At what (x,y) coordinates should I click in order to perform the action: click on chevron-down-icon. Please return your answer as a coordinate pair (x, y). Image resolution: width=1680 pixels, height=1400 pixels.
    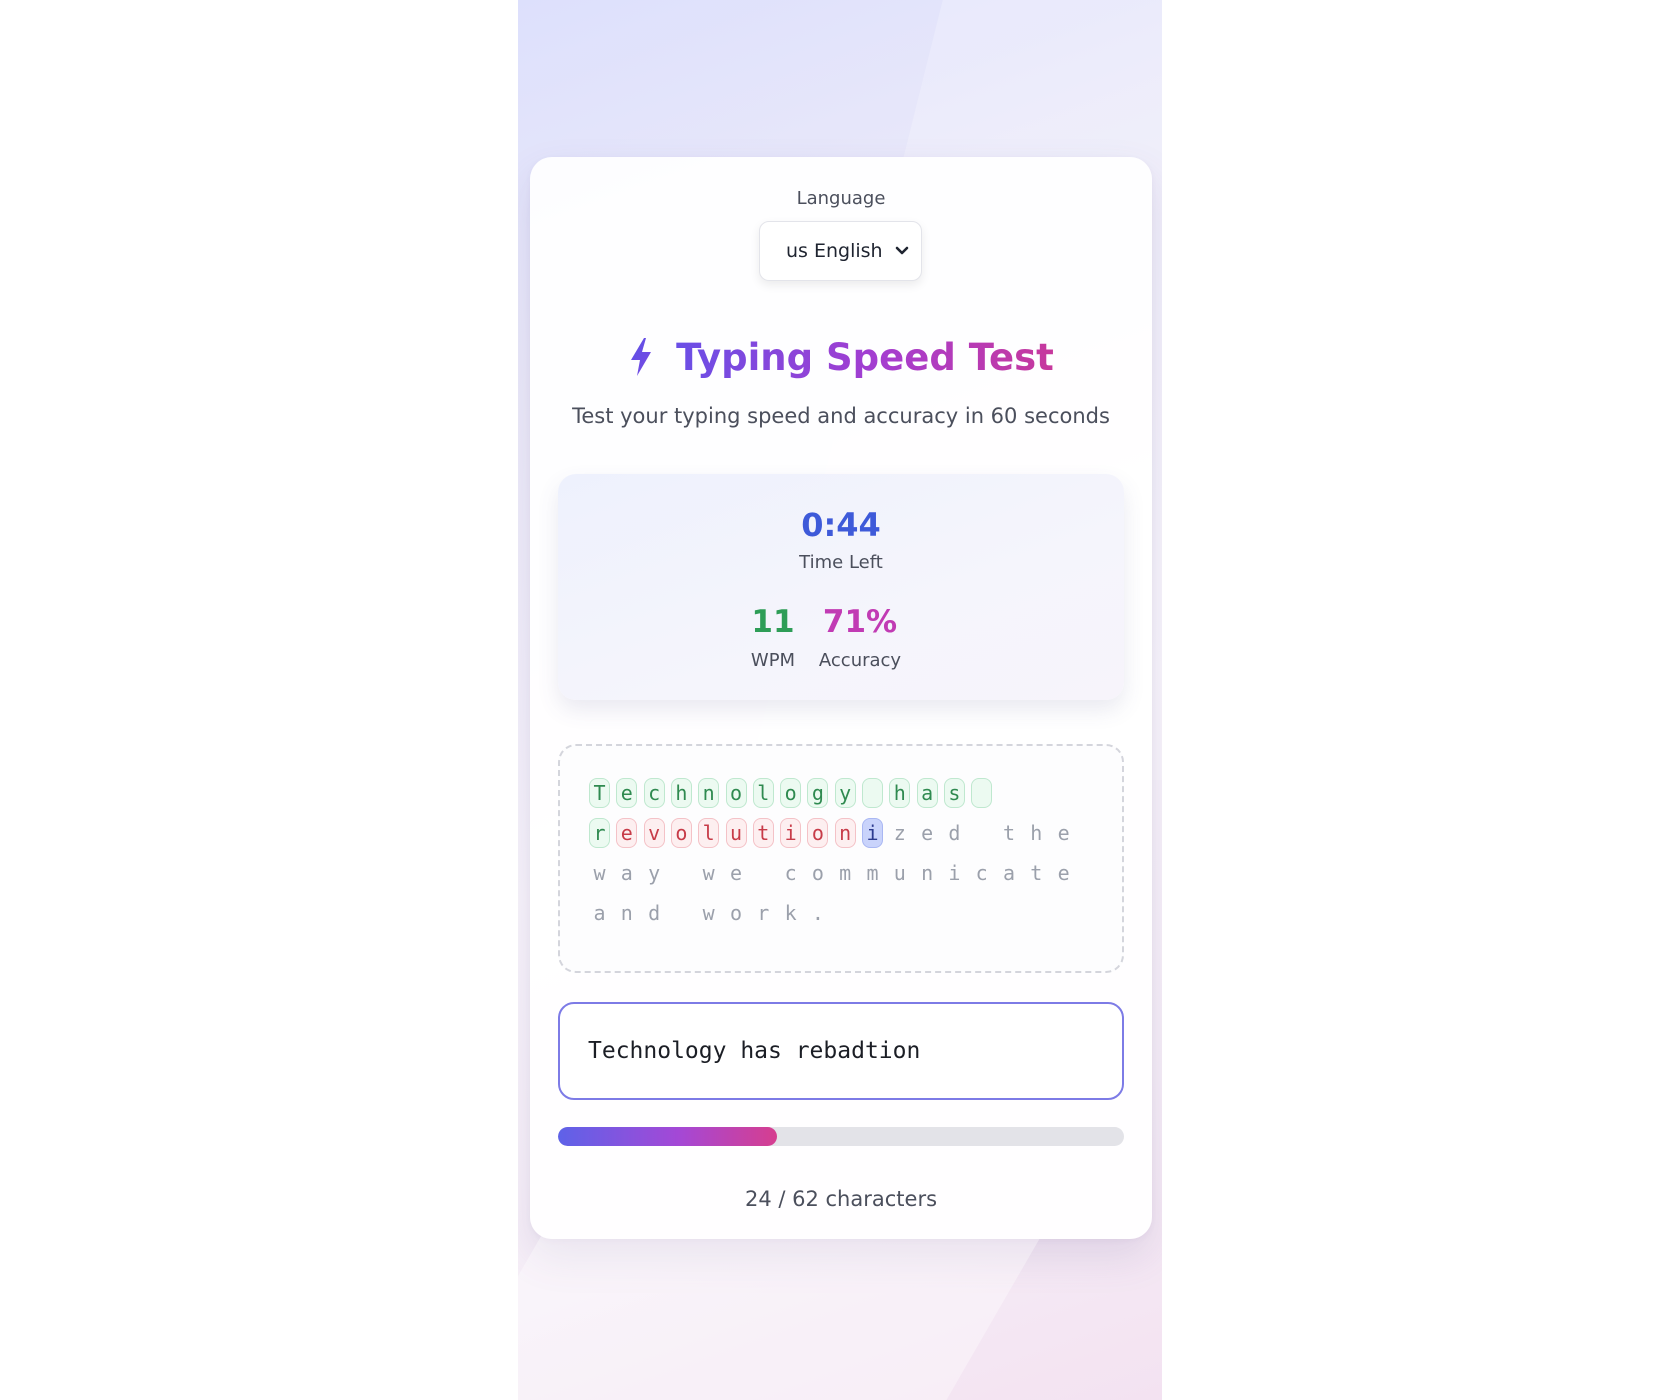
    Looking at the image, I should click on (902, 250).